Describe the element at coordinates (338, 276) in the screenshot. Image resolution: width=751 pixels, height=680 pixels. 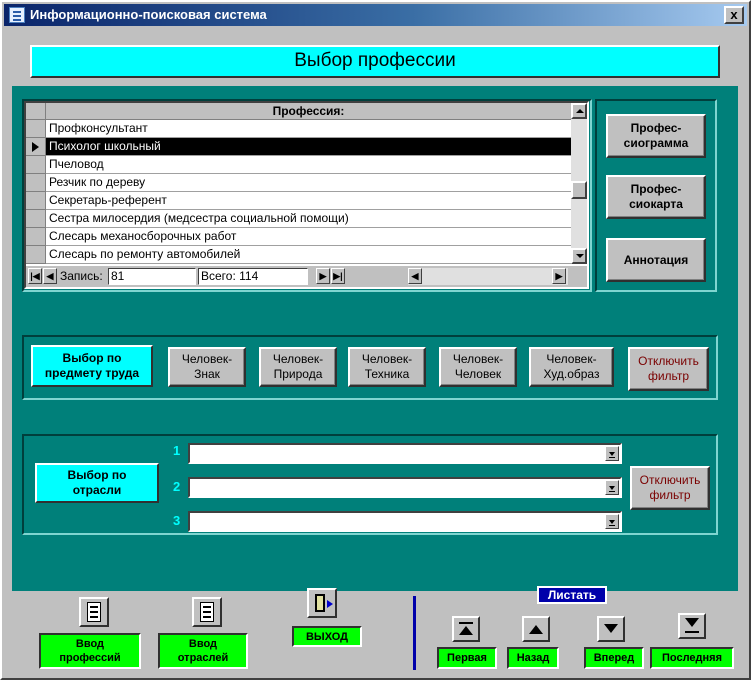
I see `nav-last-icon: ▶|` at that location.